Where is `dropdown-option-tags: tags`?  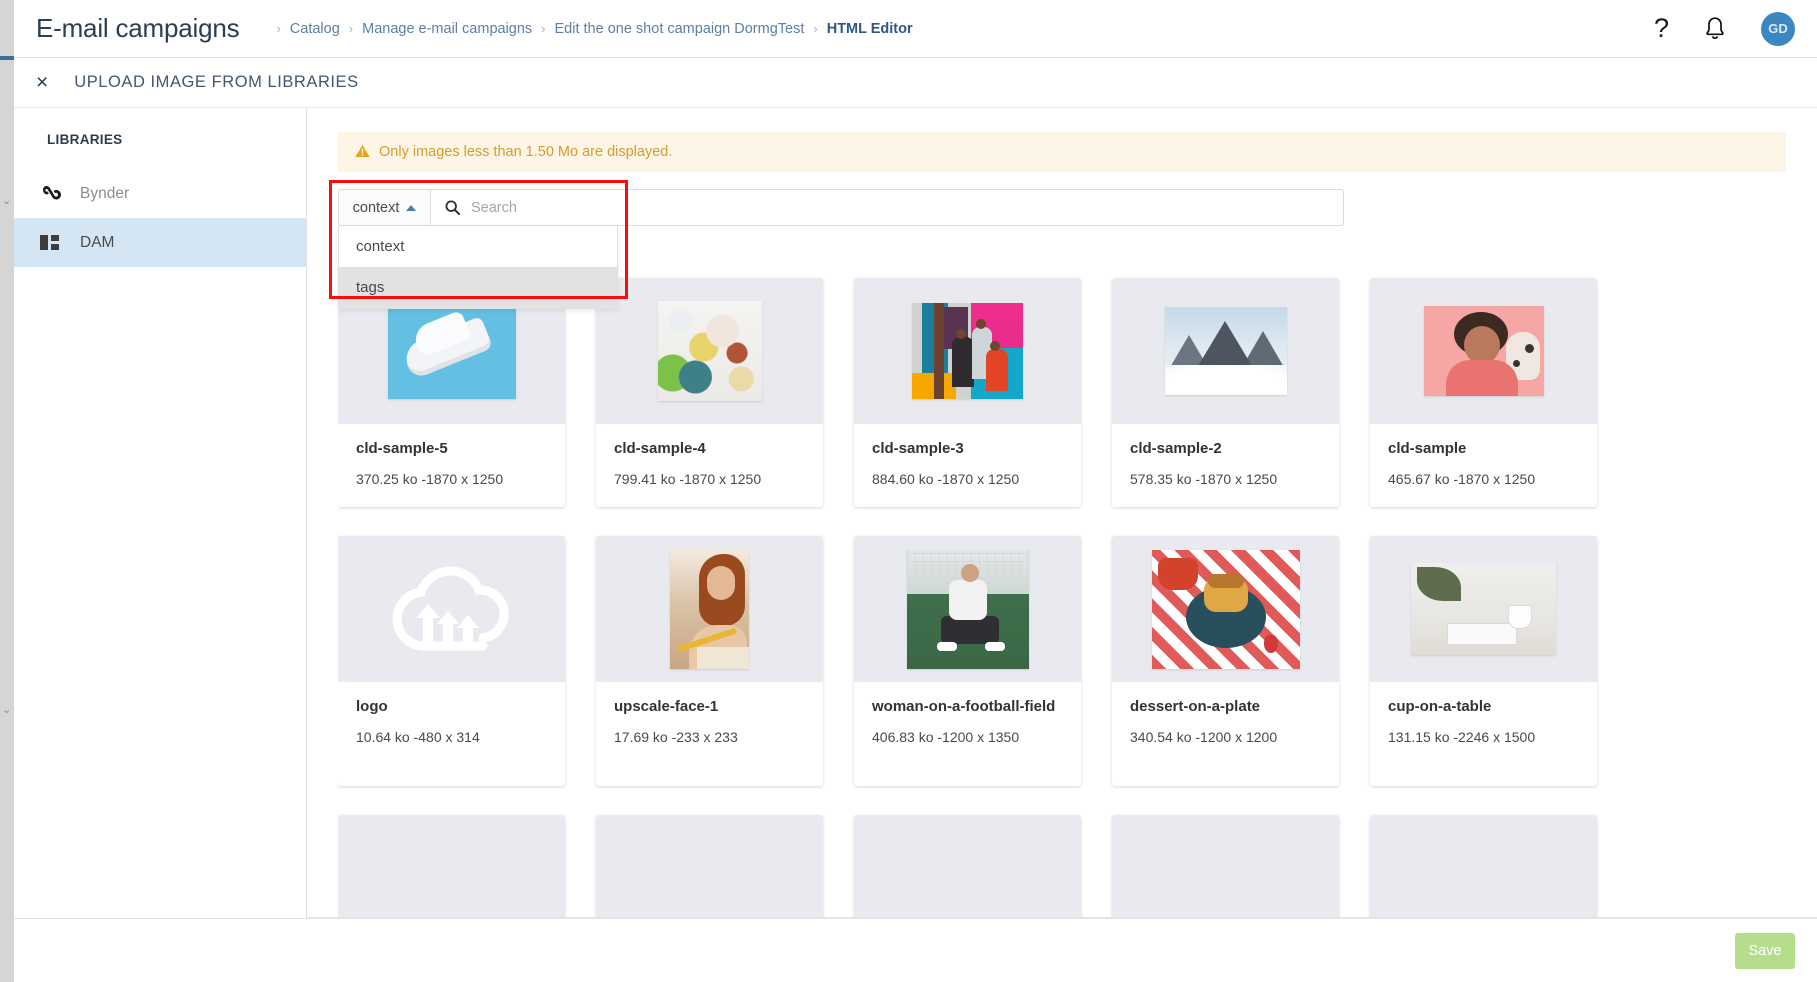
dropdown-option-tags: tags is located at coordinates (478, 287).